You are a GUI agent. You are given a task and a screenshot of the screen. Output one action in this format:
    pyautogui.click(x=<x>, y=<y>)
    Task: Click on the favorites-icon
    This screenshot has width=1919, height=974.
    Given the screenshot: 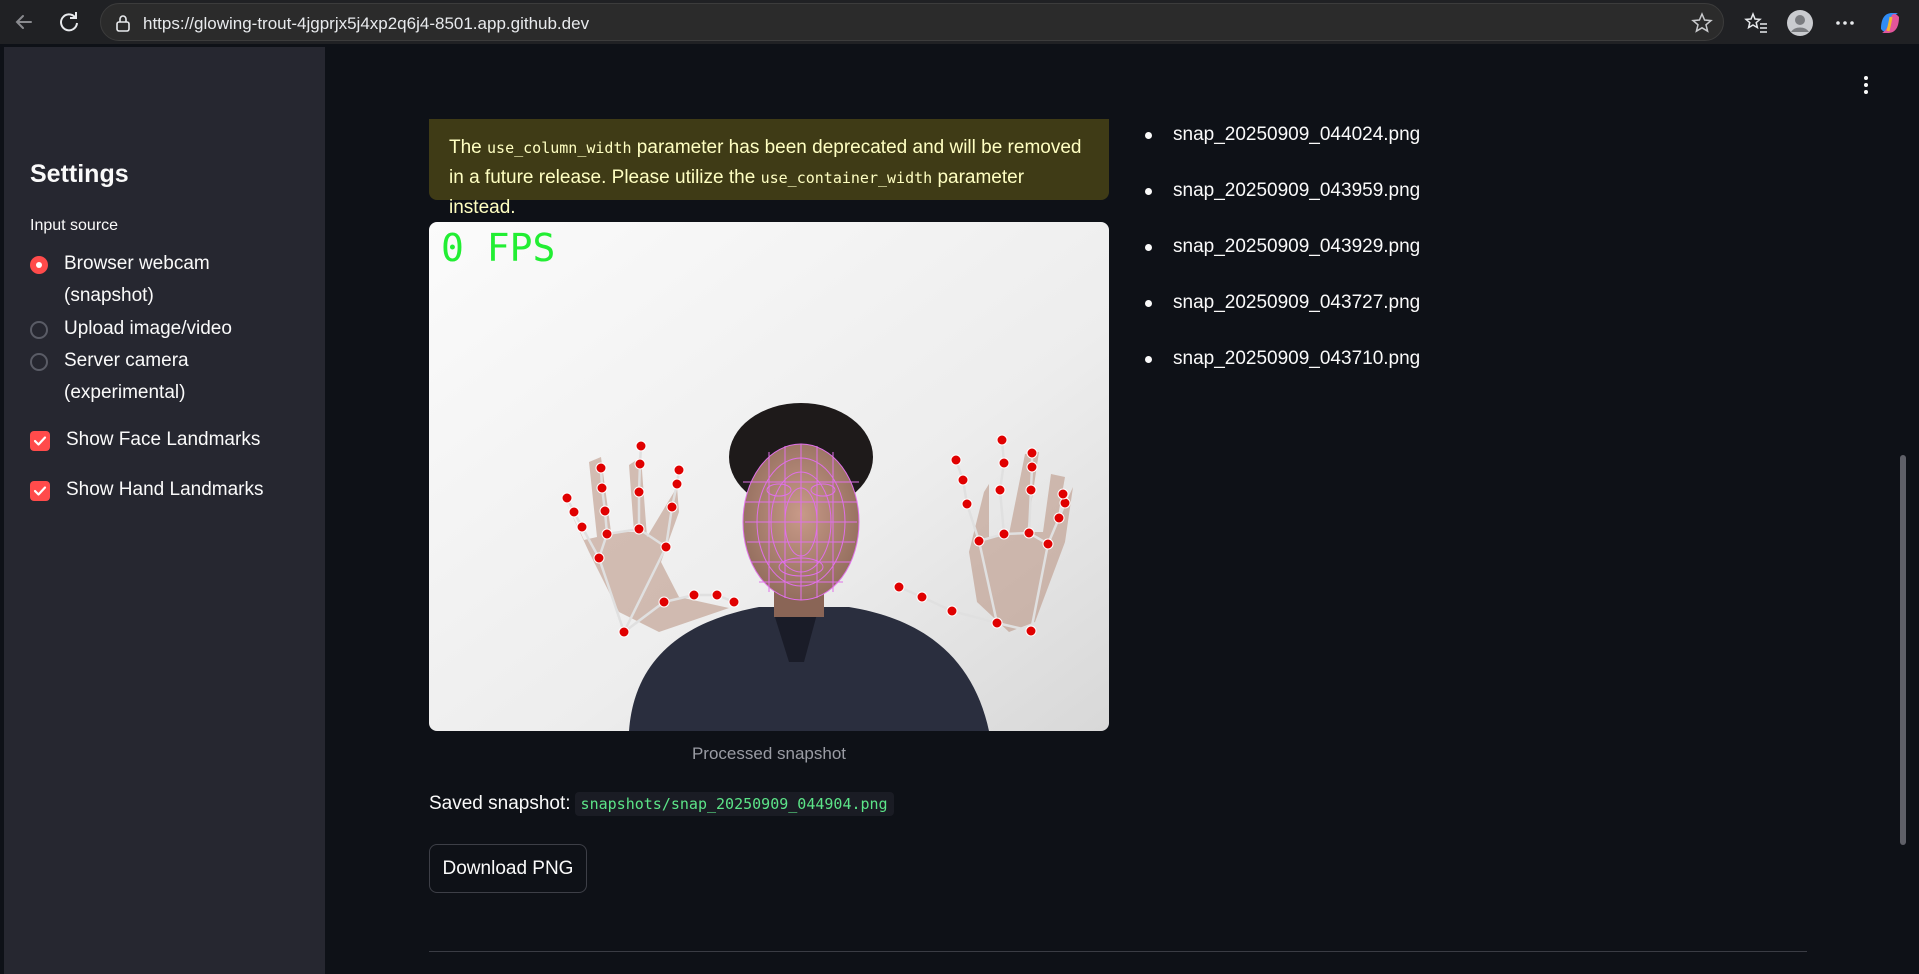 What is the action you would take?
    pyautogui.click(x=1756, y=23)
    